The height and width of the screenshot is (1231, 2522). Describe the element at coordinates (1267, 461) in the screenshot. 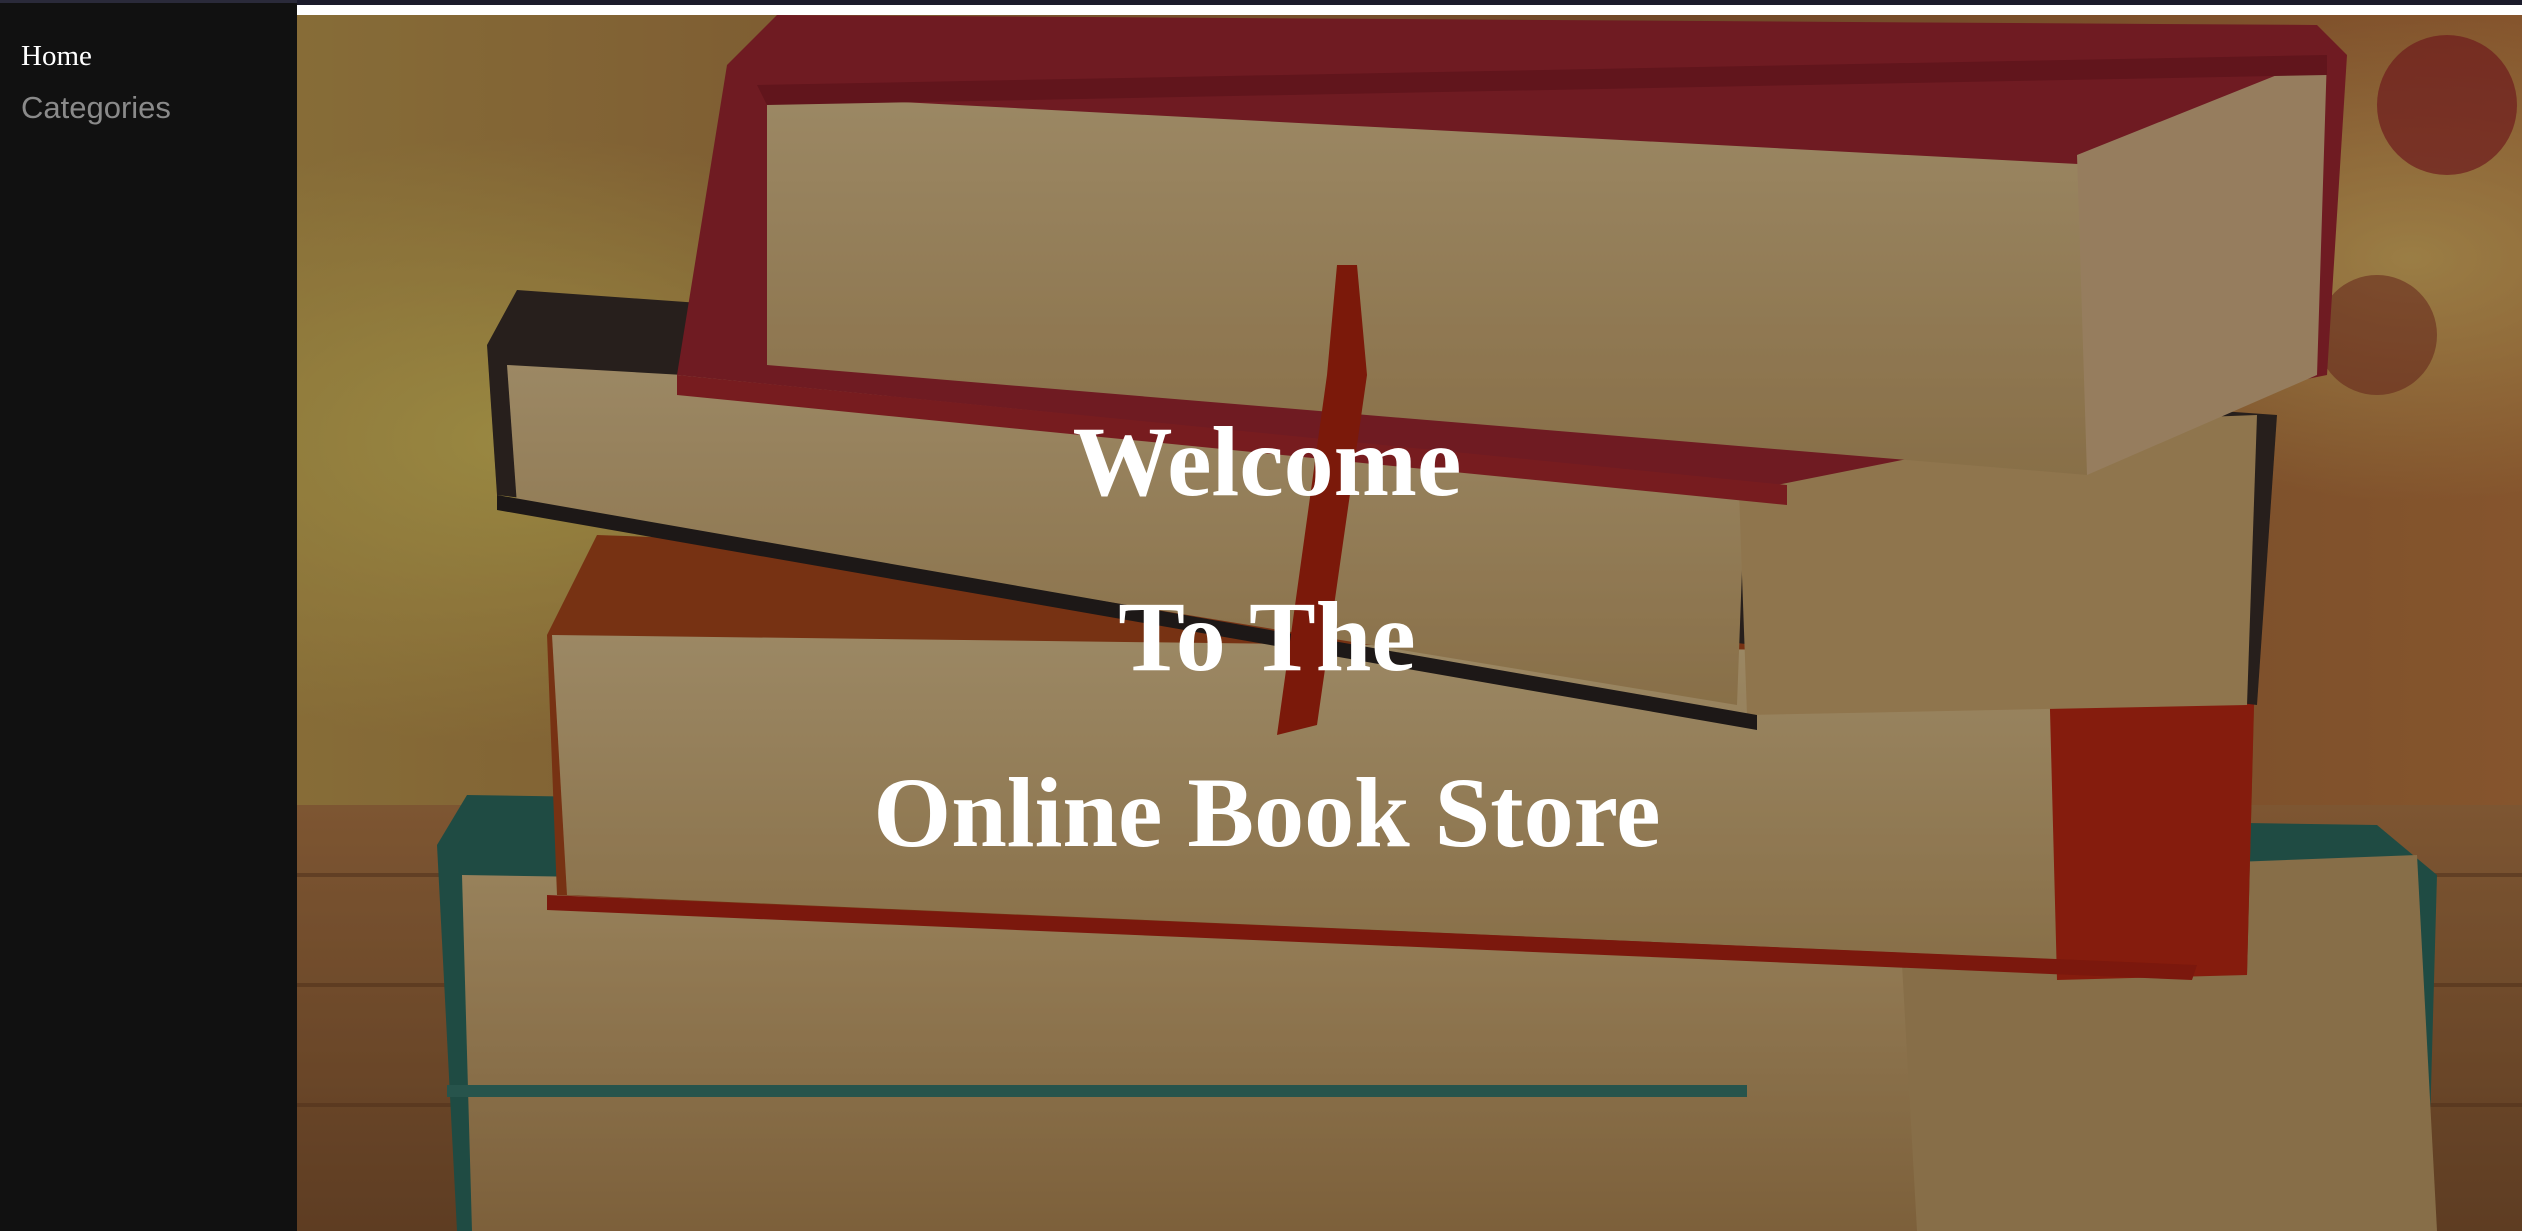

I see `hero-title-line-1: Welcome` at that location.